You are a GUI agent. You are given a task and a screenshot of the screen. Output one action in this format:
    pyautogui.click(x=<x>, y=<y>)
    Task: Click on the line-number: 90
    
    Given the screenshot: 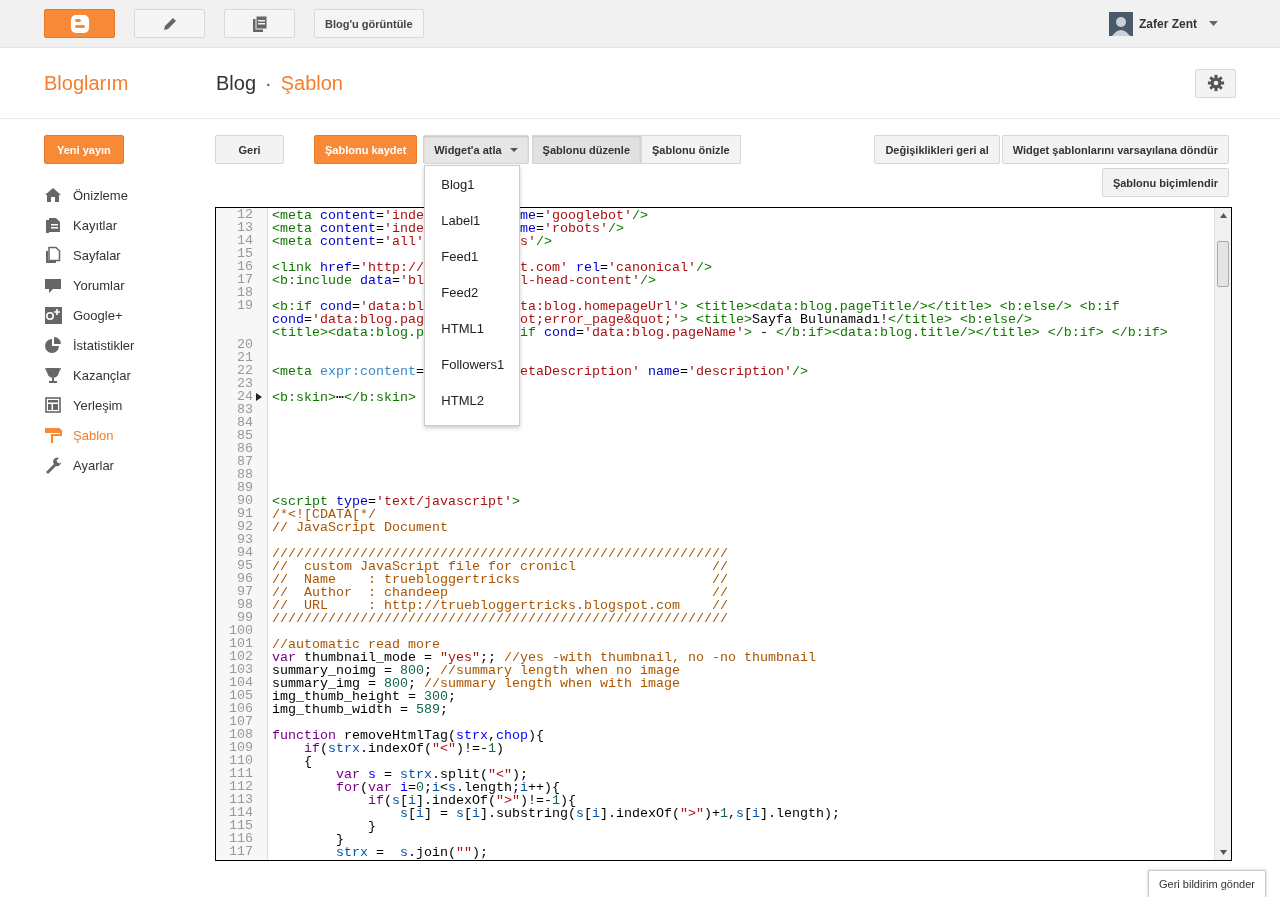 What is the action you would take?
    pyautogui.click(x=244, y=500)
    